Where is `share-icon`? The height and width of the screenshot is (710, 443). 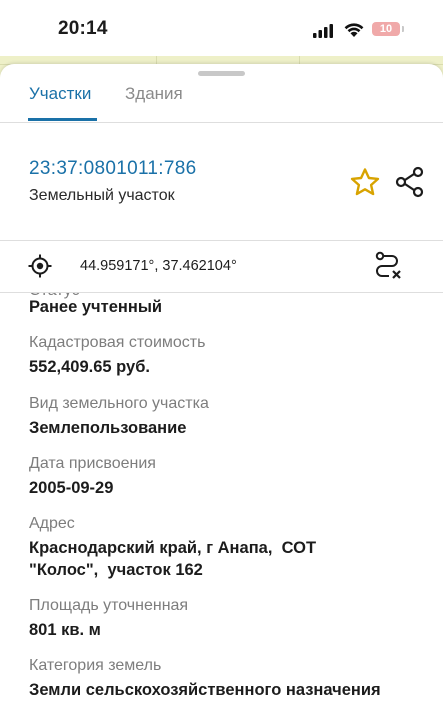 share-icon is located at coordinates (410, 182).